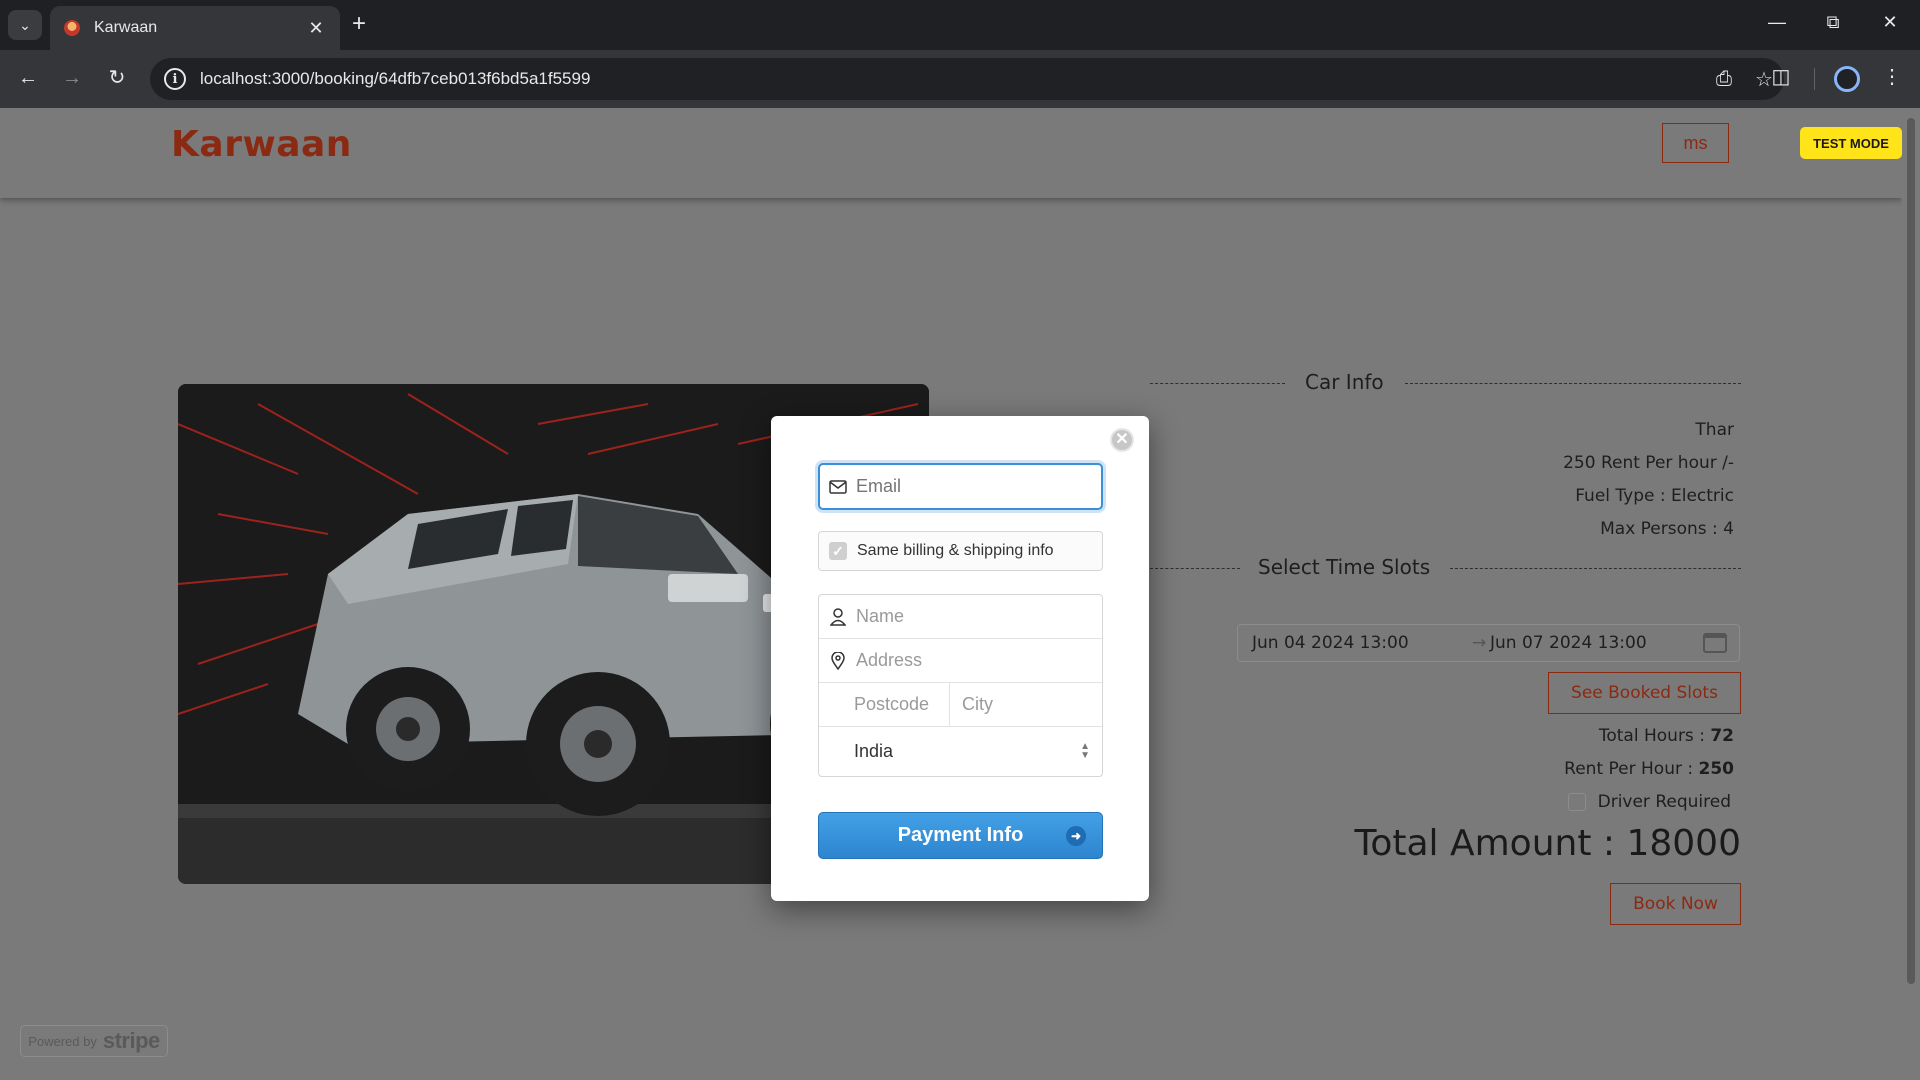 This screenshot has height=1080, width=1920. I want to click on menu-kebab-icon: ⋮, so click(1892, 76).